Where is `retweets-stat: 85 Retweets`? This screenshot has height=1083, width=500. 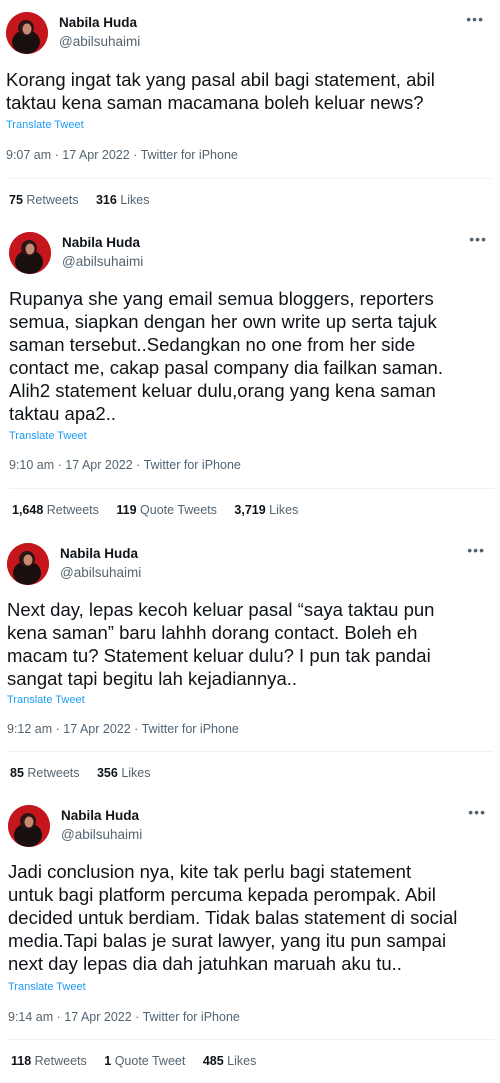 retweets-stat: 85 Retweets is located at coordinates (45, 773).